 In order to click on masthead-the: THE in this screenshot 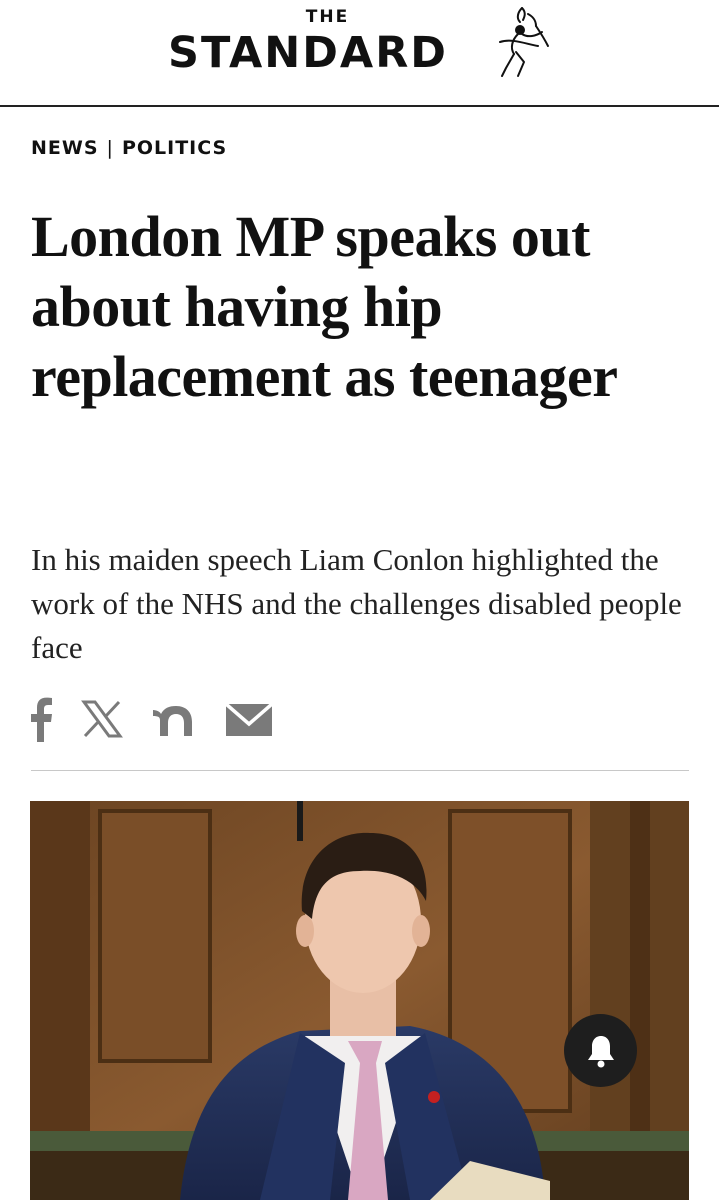, I will do `click(327, 17)`.